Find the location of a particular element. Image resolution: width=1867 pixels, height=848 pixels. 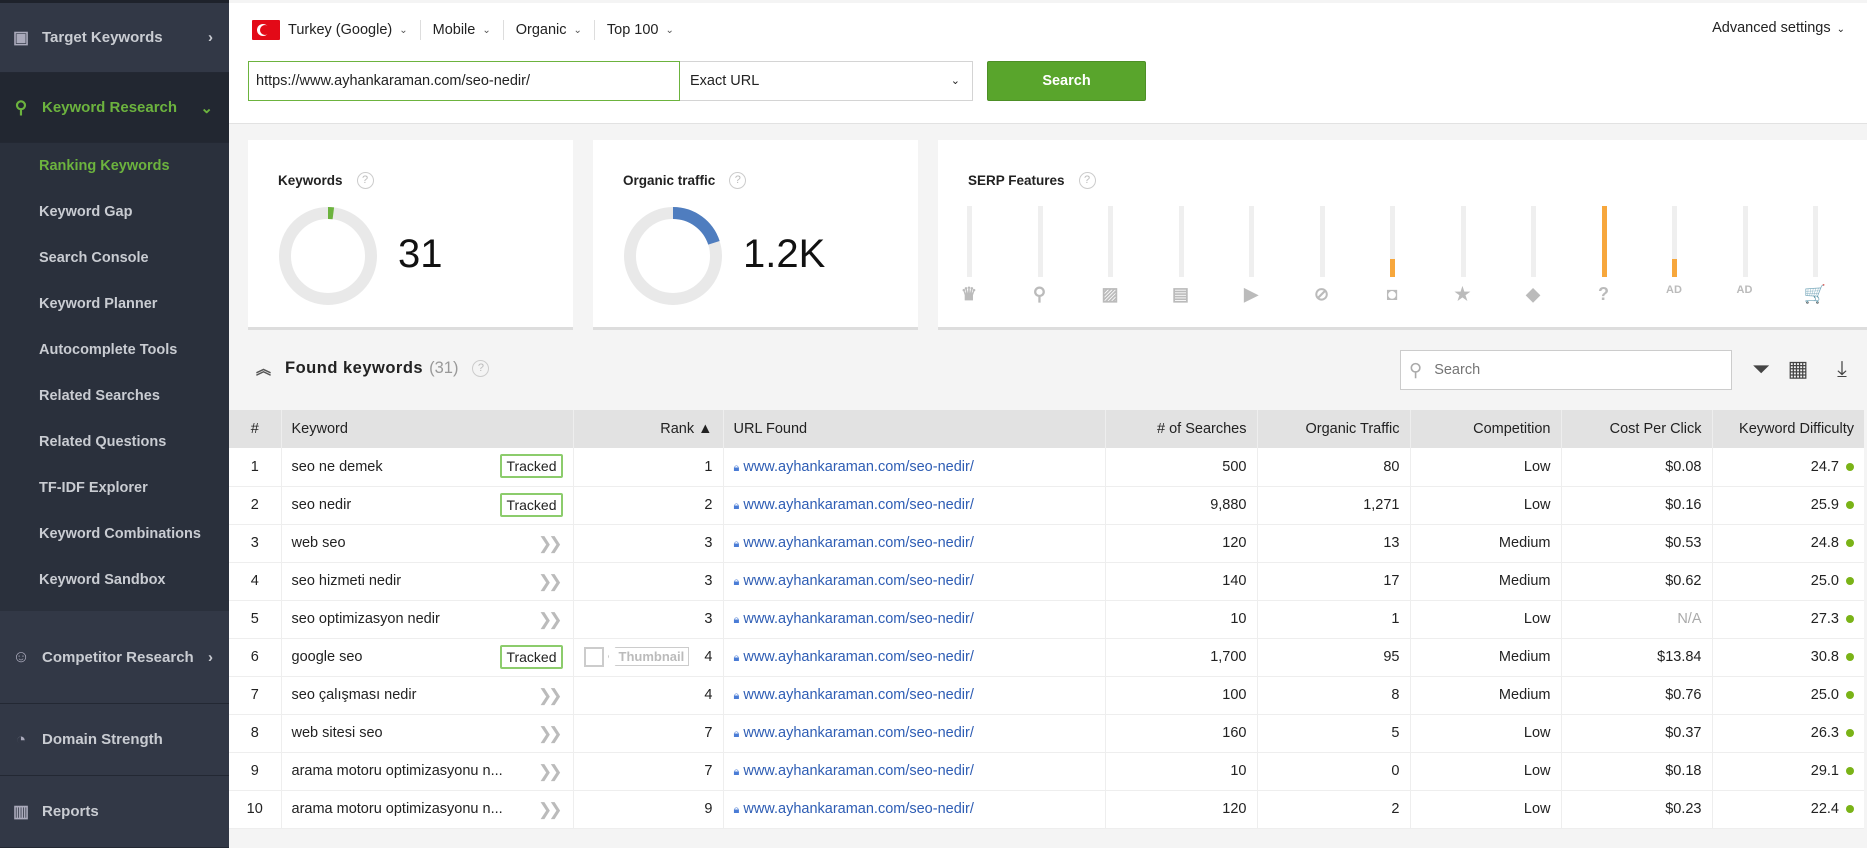

searches: 10 is located at coordinates (1180, 771).